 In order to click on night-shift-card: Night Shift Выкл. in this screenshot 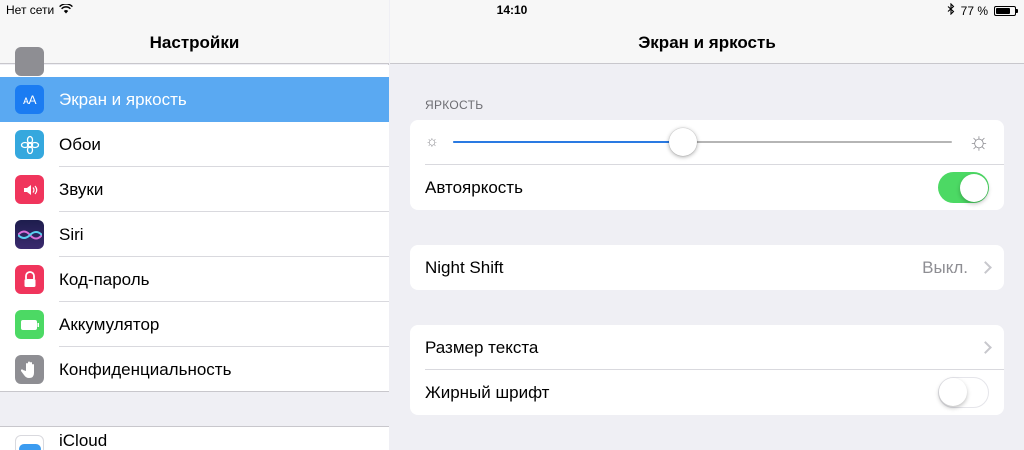, I will do `click(707, 267)`.